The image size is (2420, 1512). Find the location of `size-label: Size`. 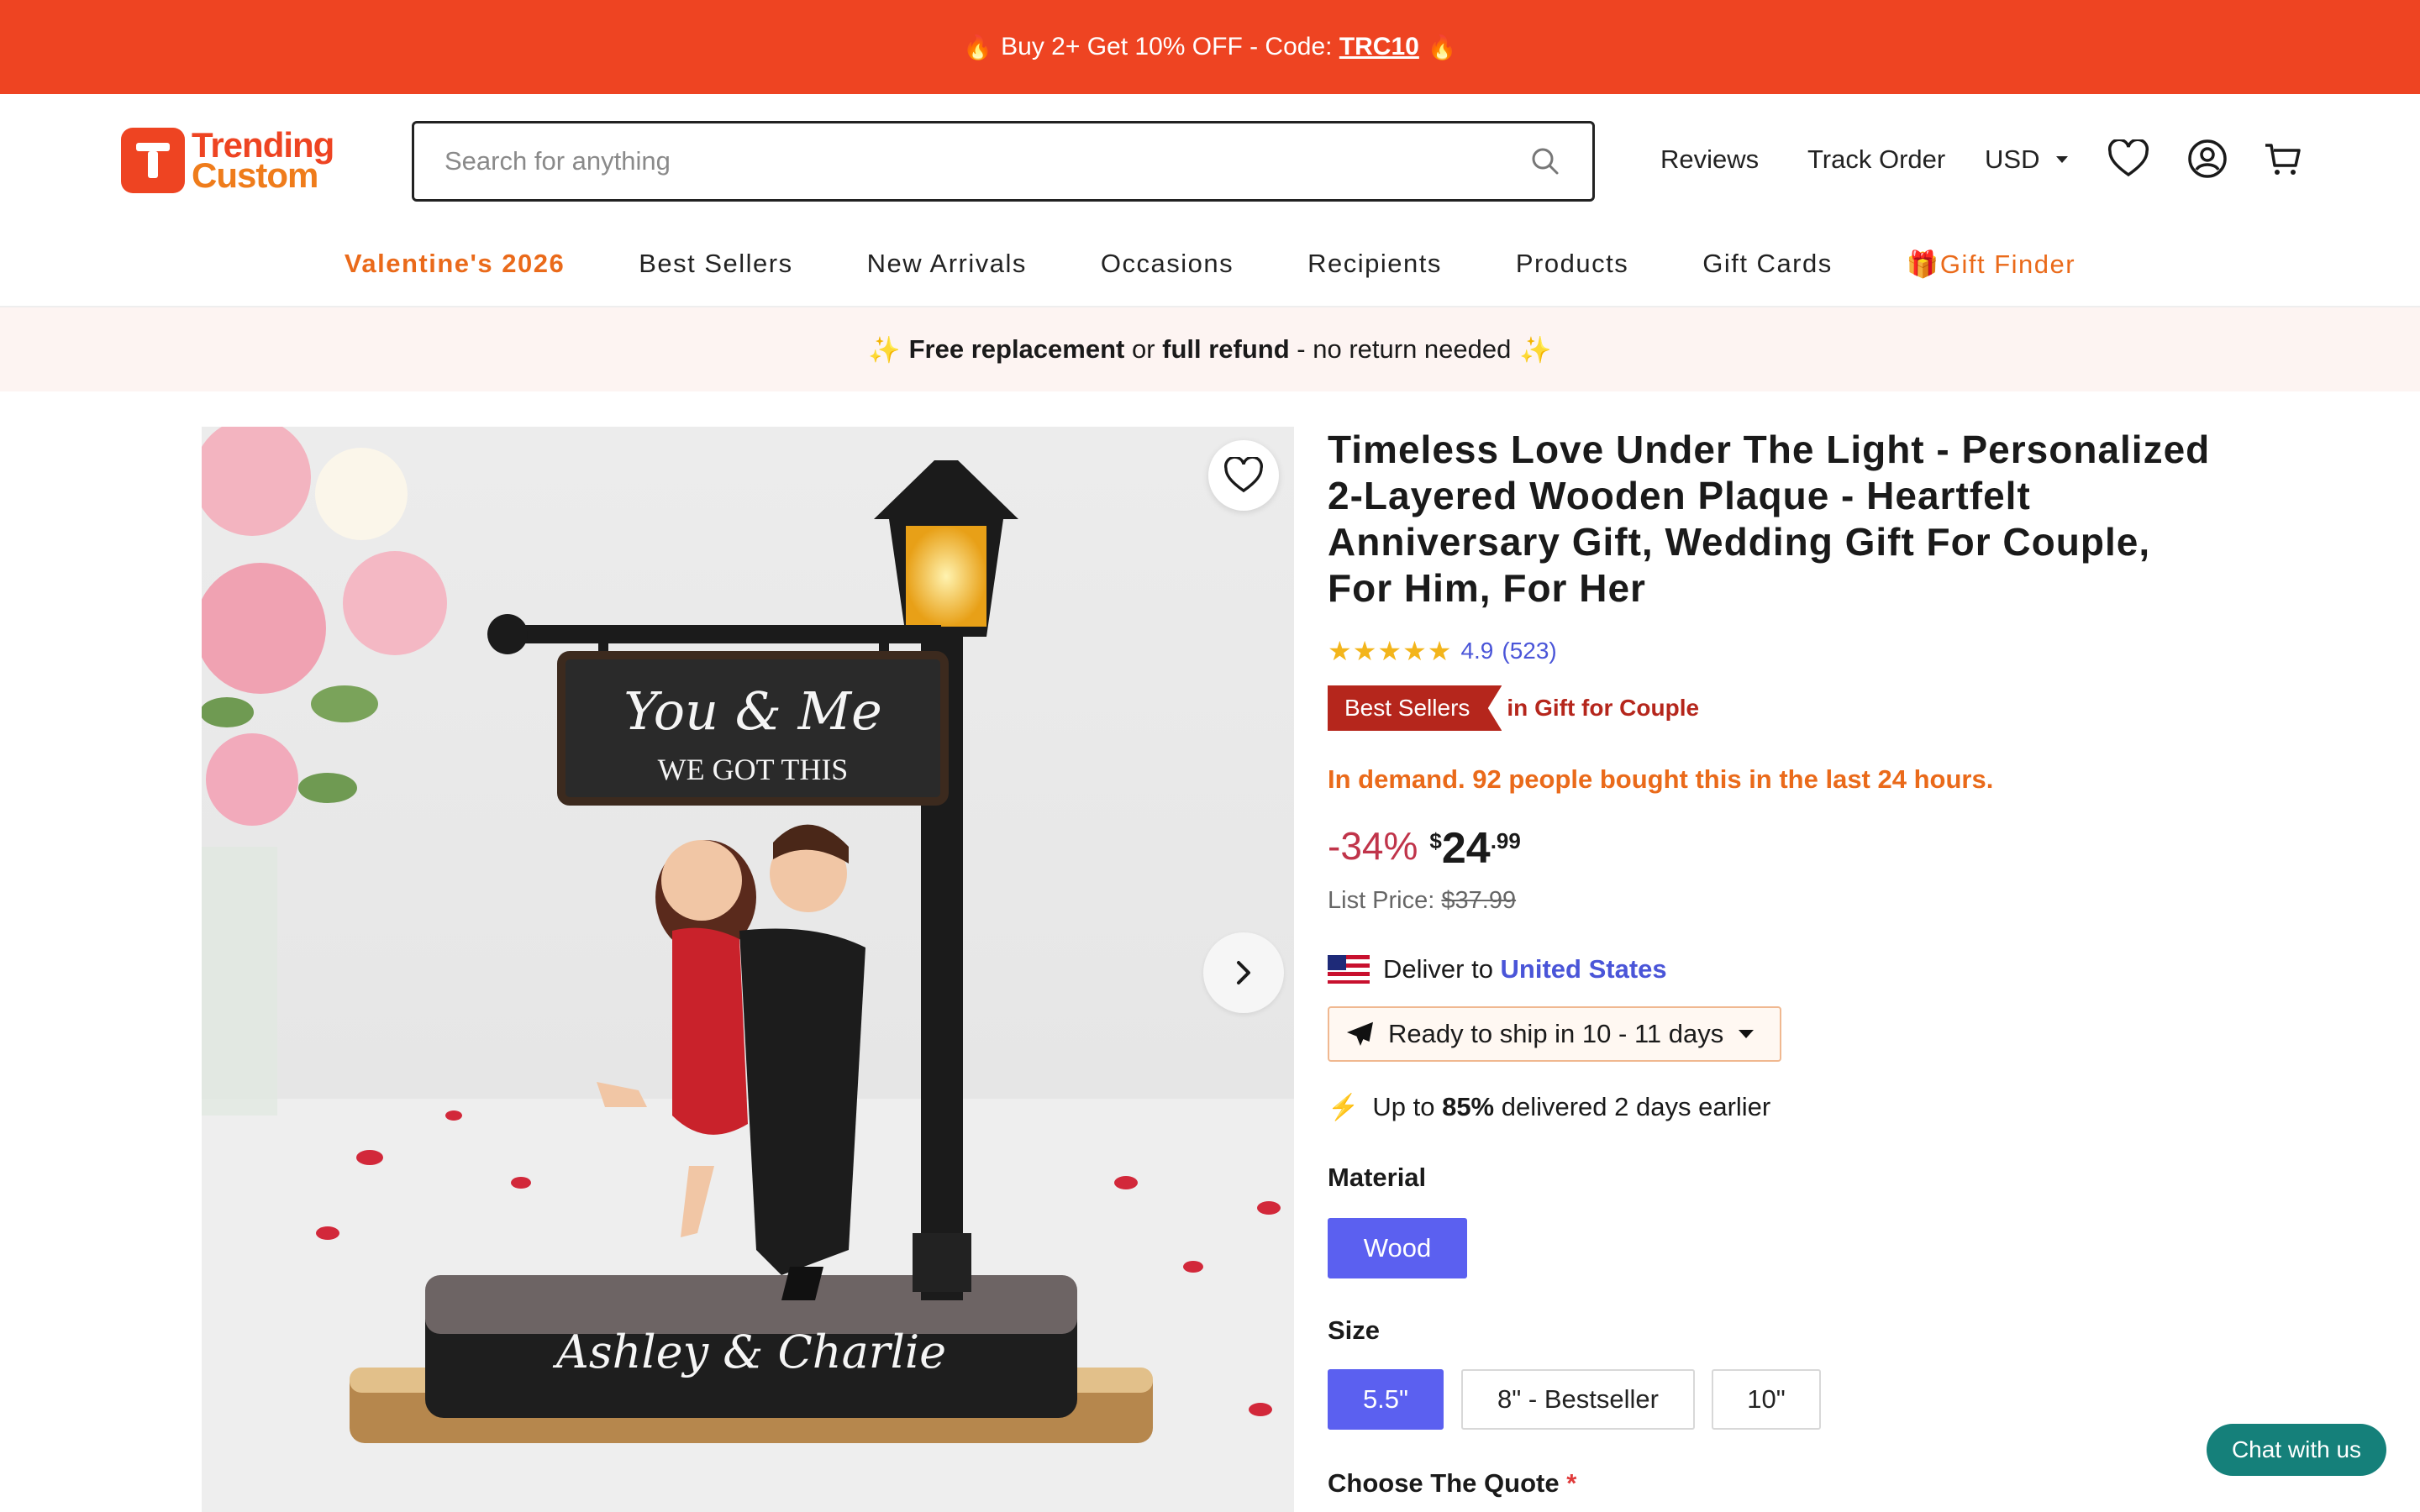

size-label: Size is located at coordinates (1354, 1330).